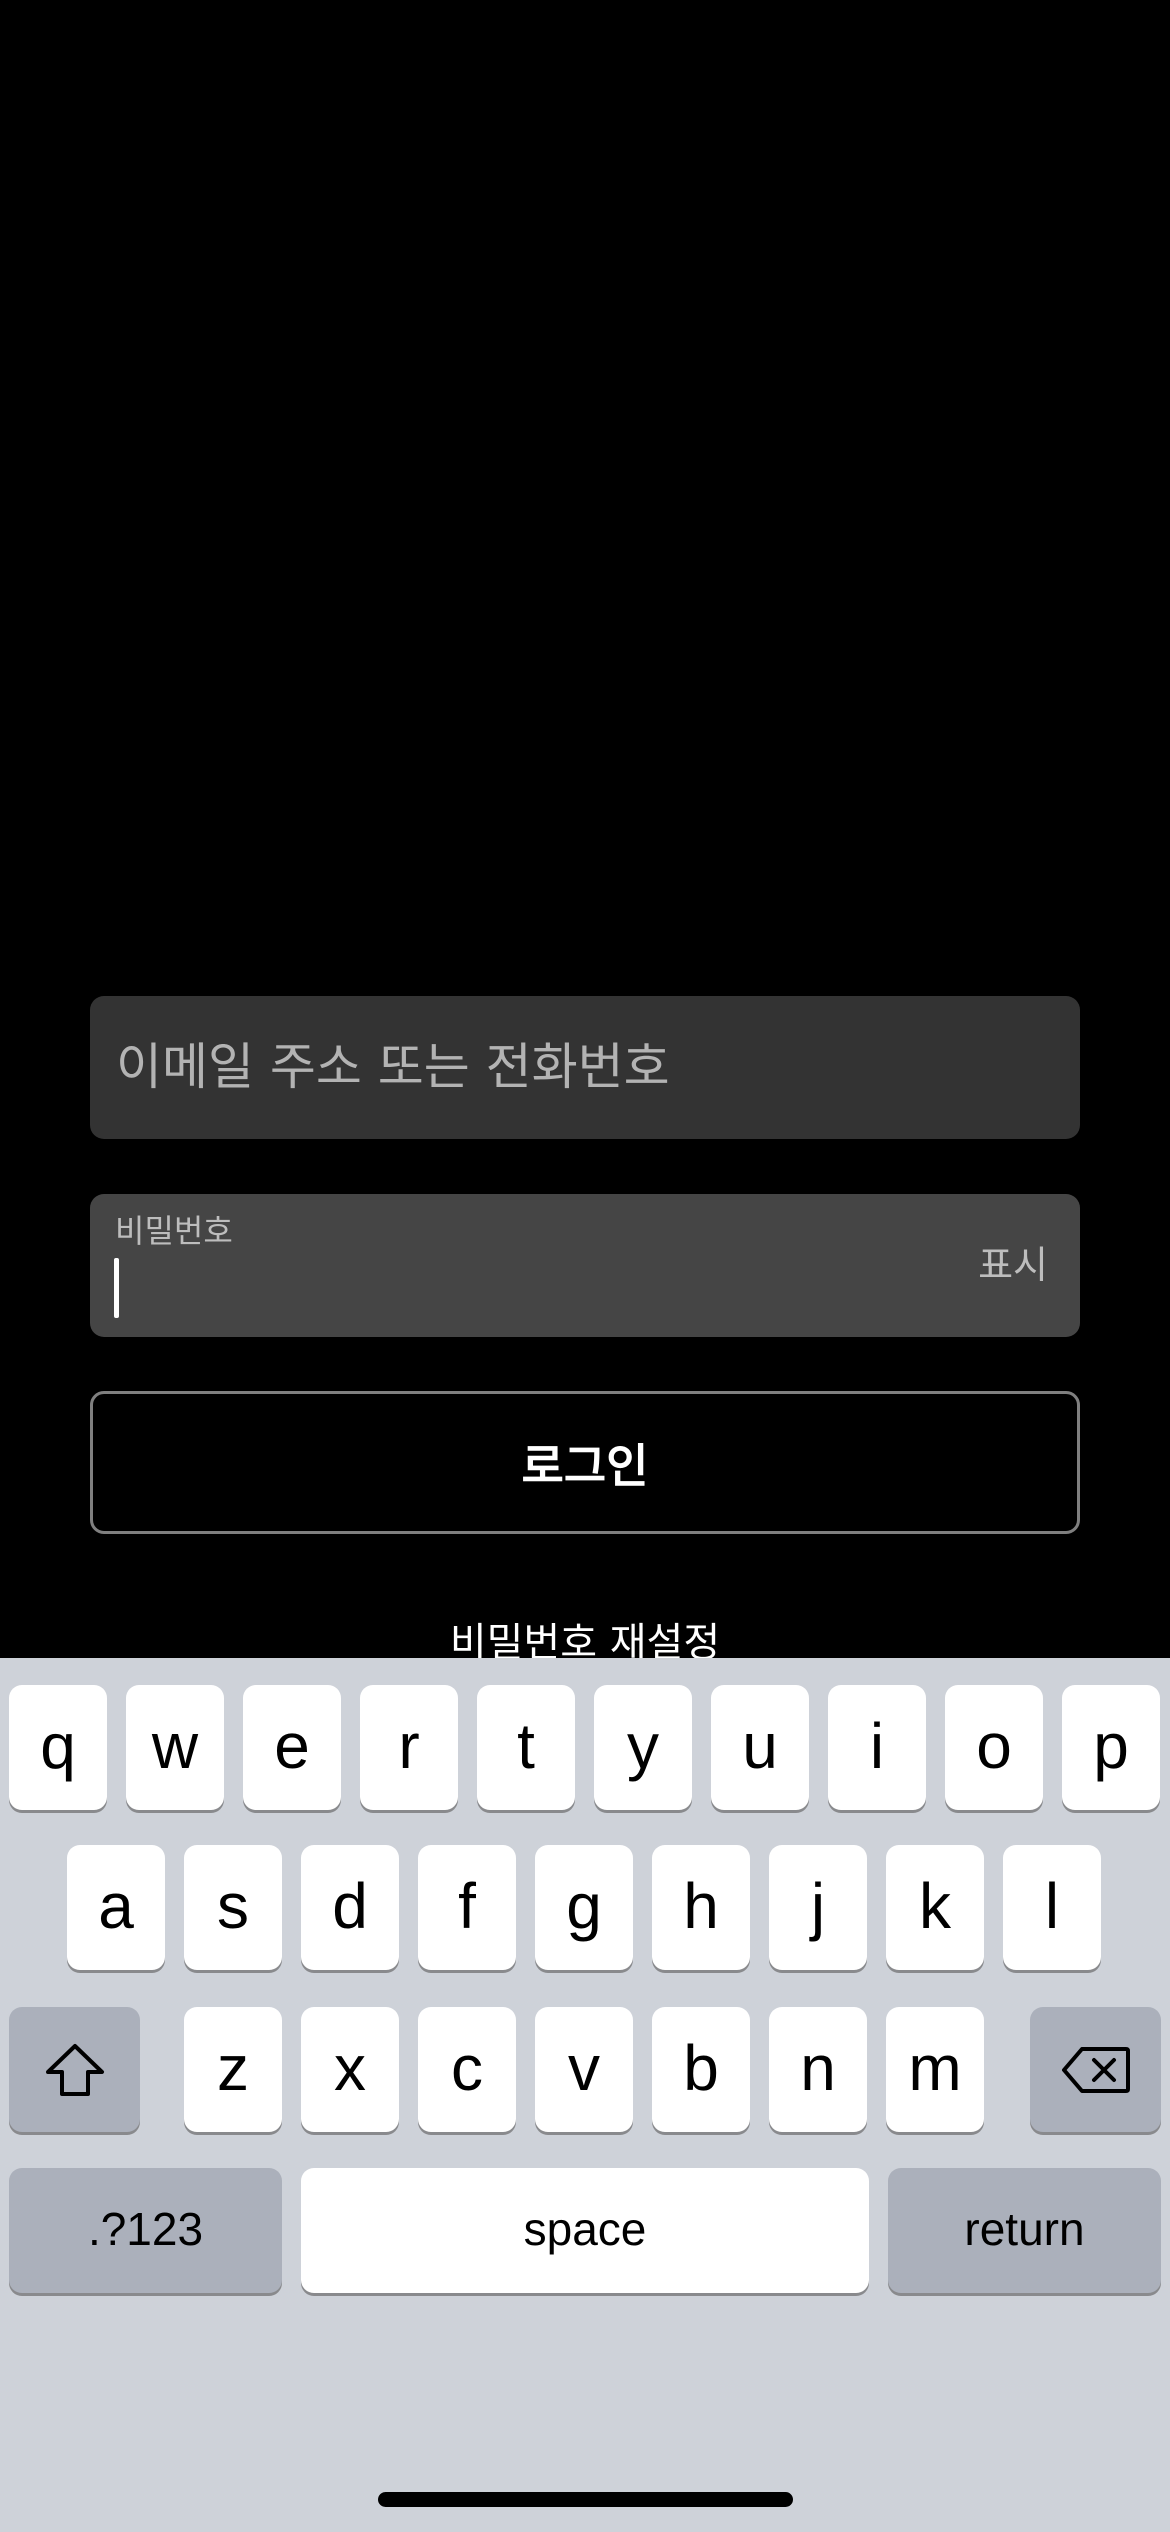  I want to click on key-a: a, so click(116, 1907).